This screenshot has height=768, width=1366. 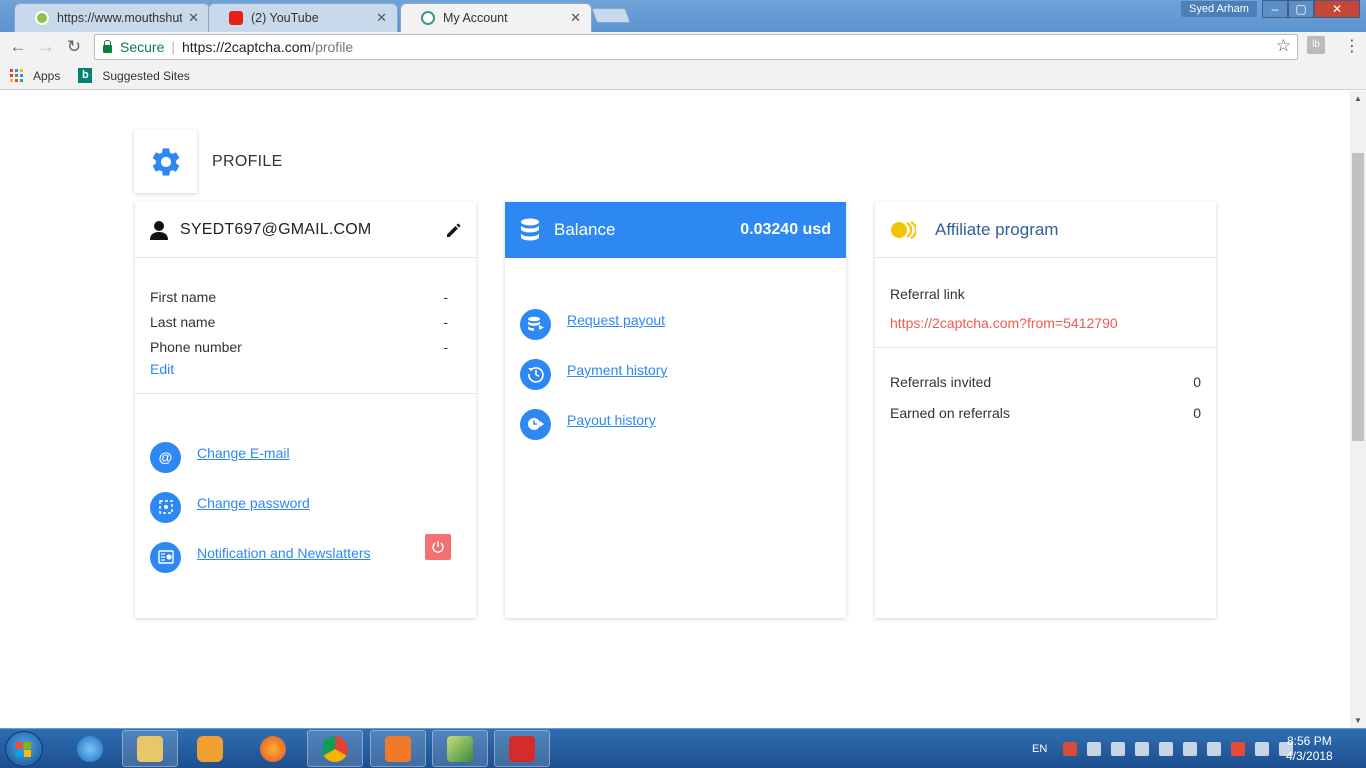 I want to click on power-toggle-button, so click(x=438, y=547).